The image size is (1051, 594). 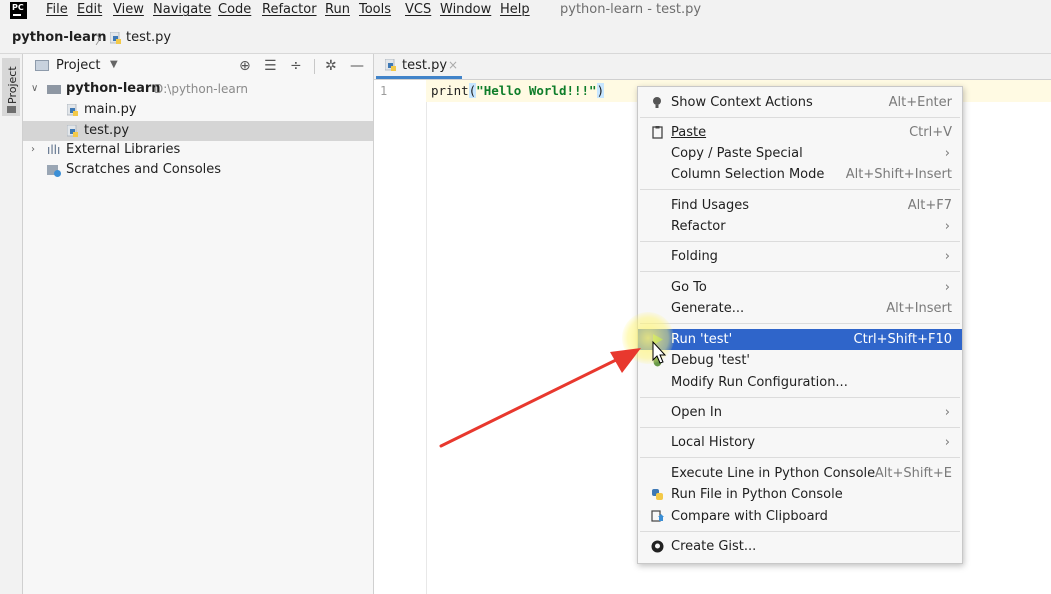 I want to click on gear-icon: ✲, so click(x=331, y=66).